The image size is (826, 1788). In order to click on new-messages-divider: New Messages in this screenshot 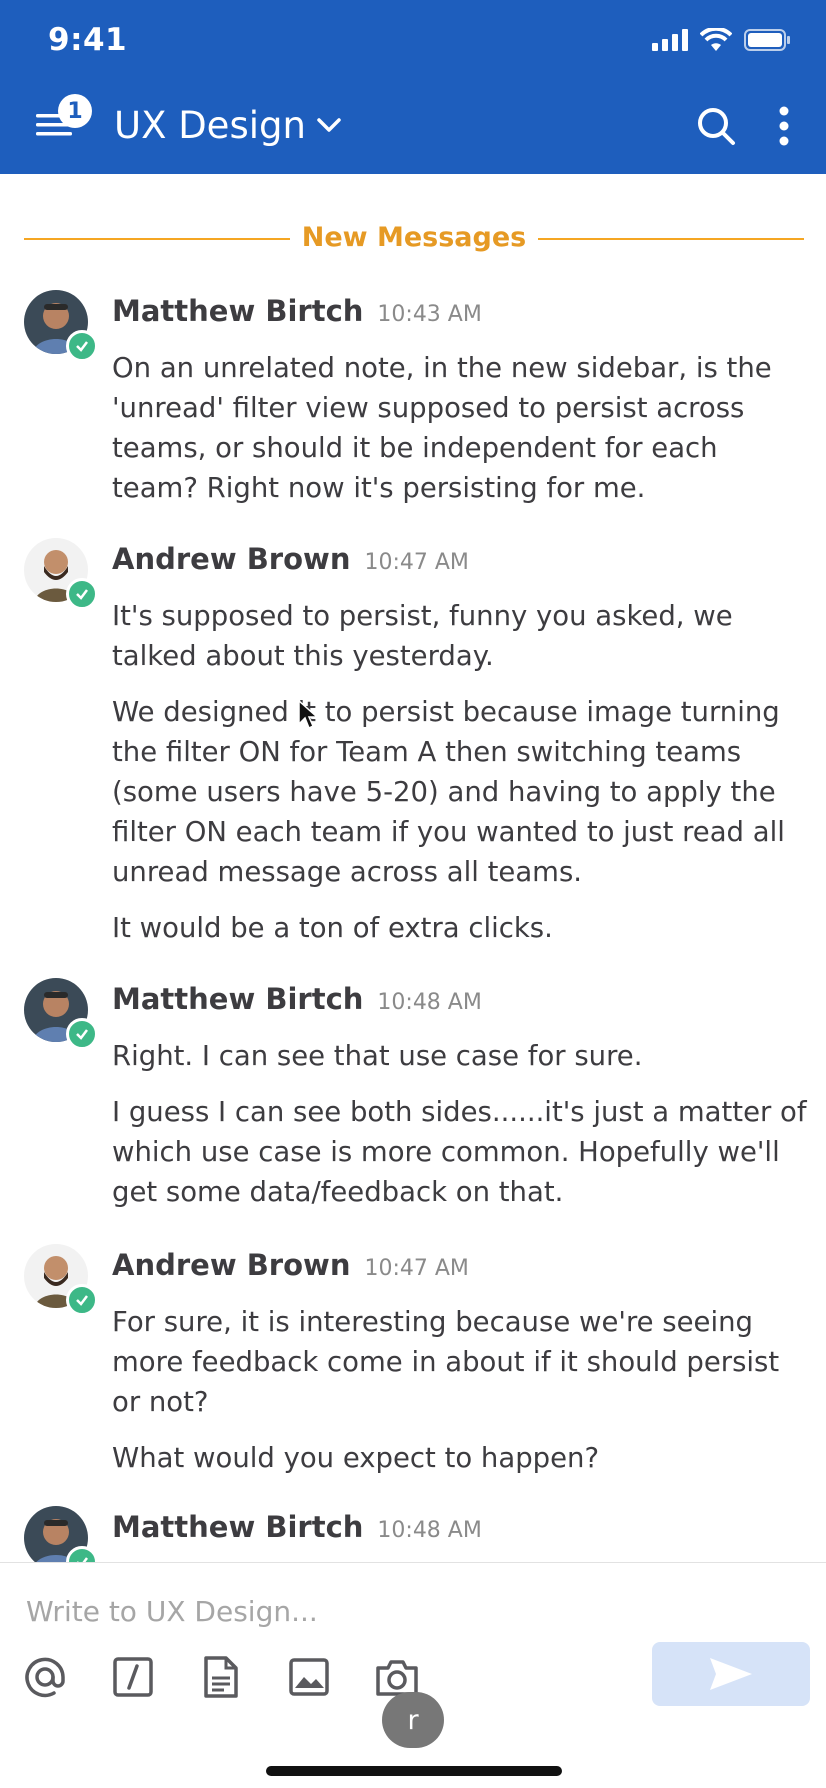, I will do `click(414, 238)`.